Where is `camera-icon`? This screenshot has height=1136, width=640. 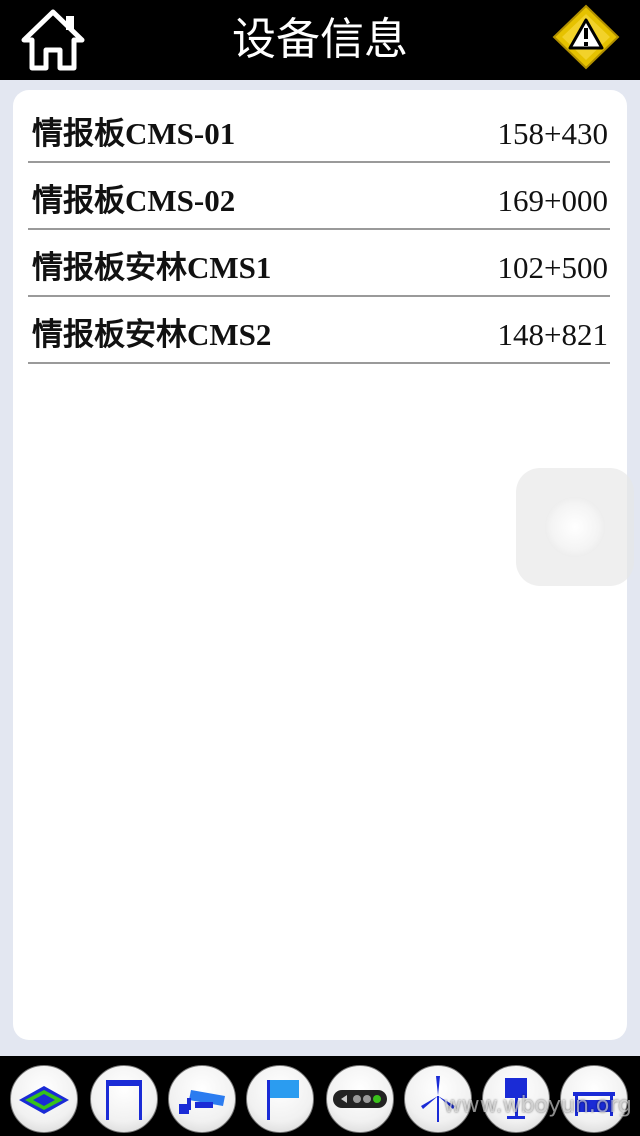 camera-icon is located at coordinates (202, 1102).